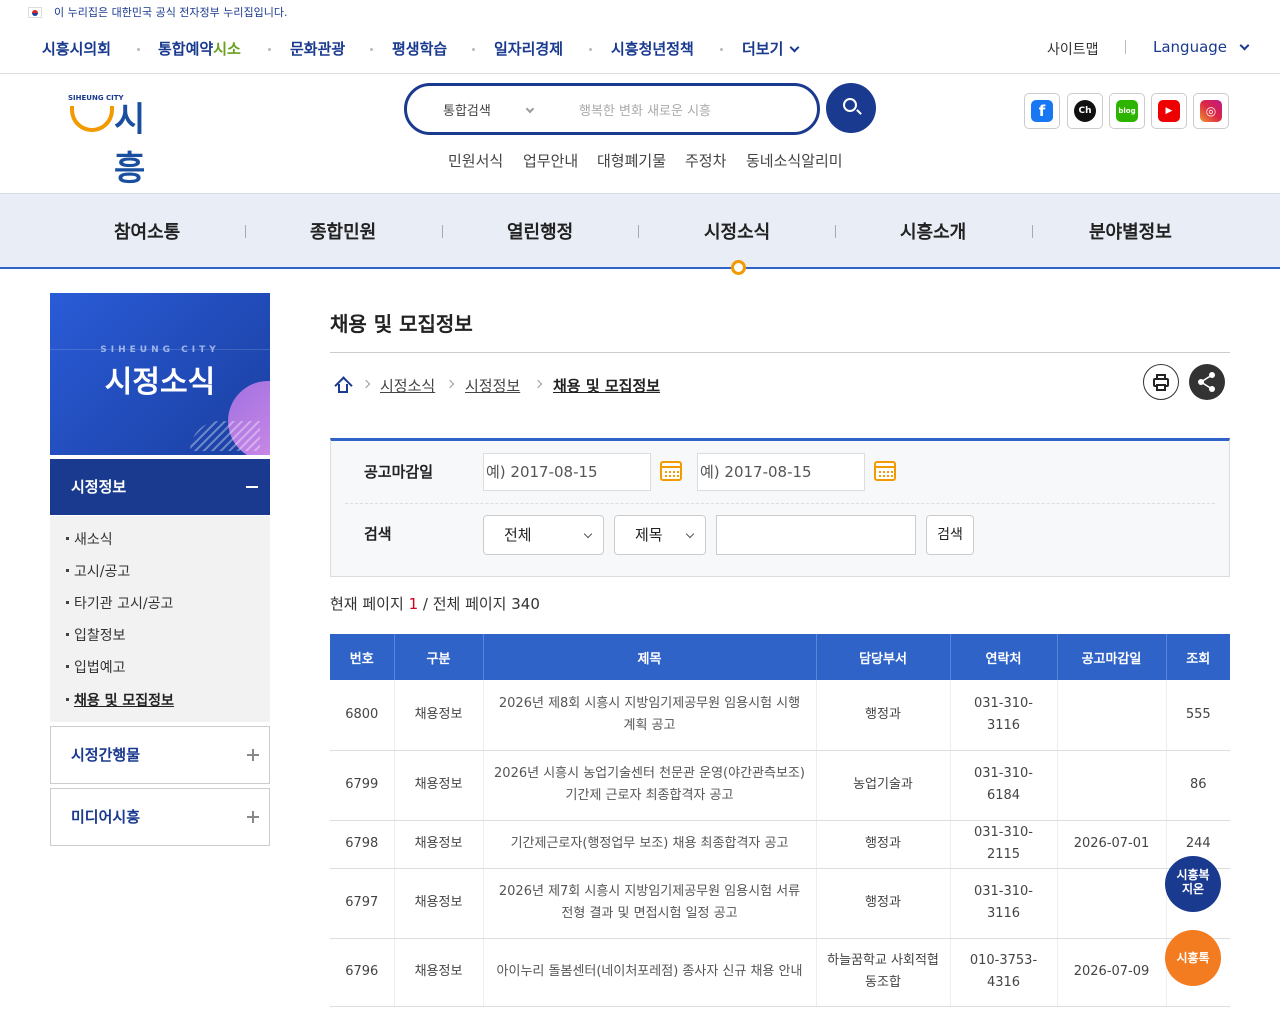 The image size is (1280, 1024). Describe the element at coordinates (160, 755) in the screenshot. I see `lnb-section-publications: 시정간행물` at that location.